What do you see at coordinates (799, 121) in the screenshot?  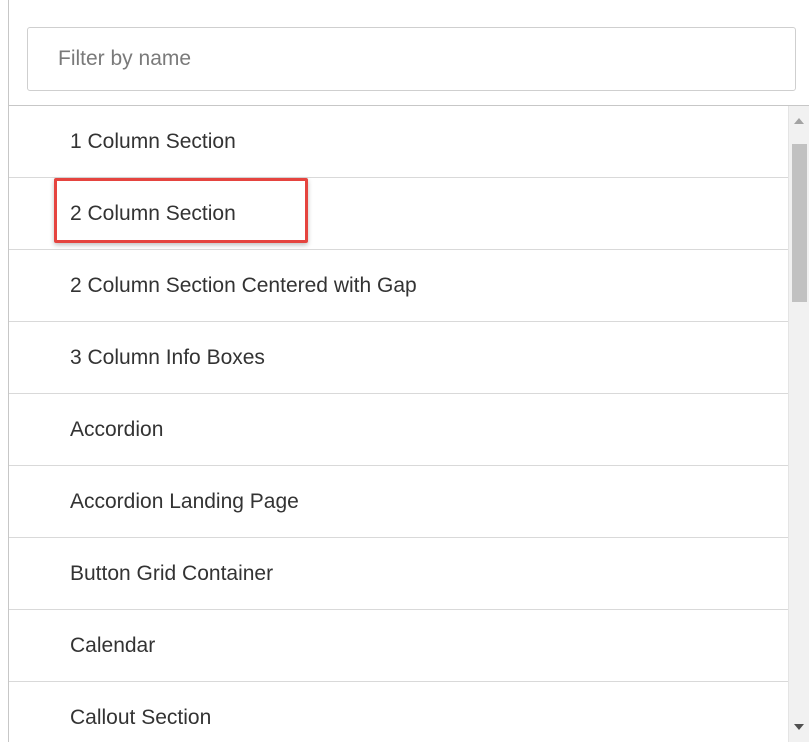 I see `scroll-up-arrow-icon` at bounding box center [799, 121].